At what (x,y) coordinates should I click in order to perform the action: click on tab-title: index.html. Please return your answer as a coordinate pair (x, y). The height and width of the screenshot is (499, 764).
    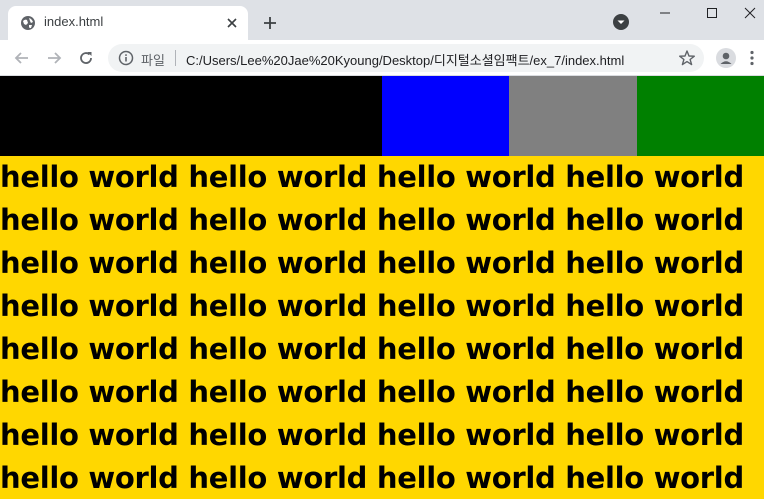
    Looking at the image, I should click on (74, 21).